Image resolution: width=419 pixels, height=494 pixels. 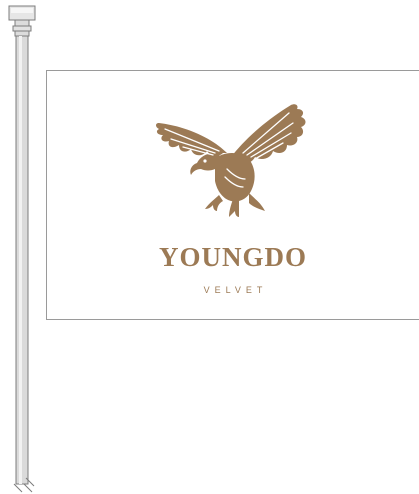 I want to click on flag-pole, so click(x=22, y=249).